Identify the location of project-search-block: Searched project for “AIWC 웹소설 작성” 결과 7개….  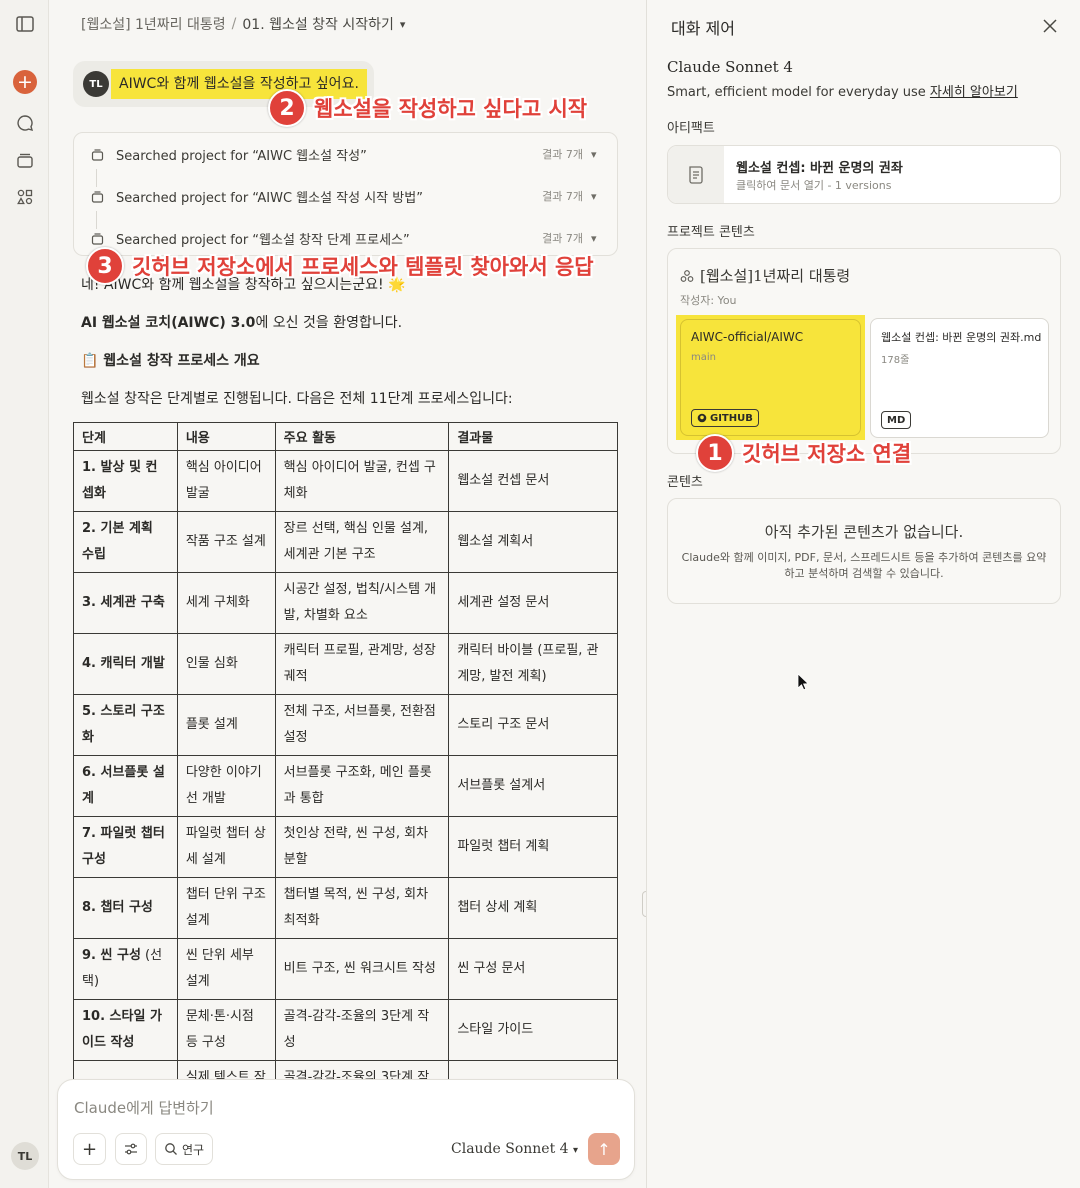
(345, 194).